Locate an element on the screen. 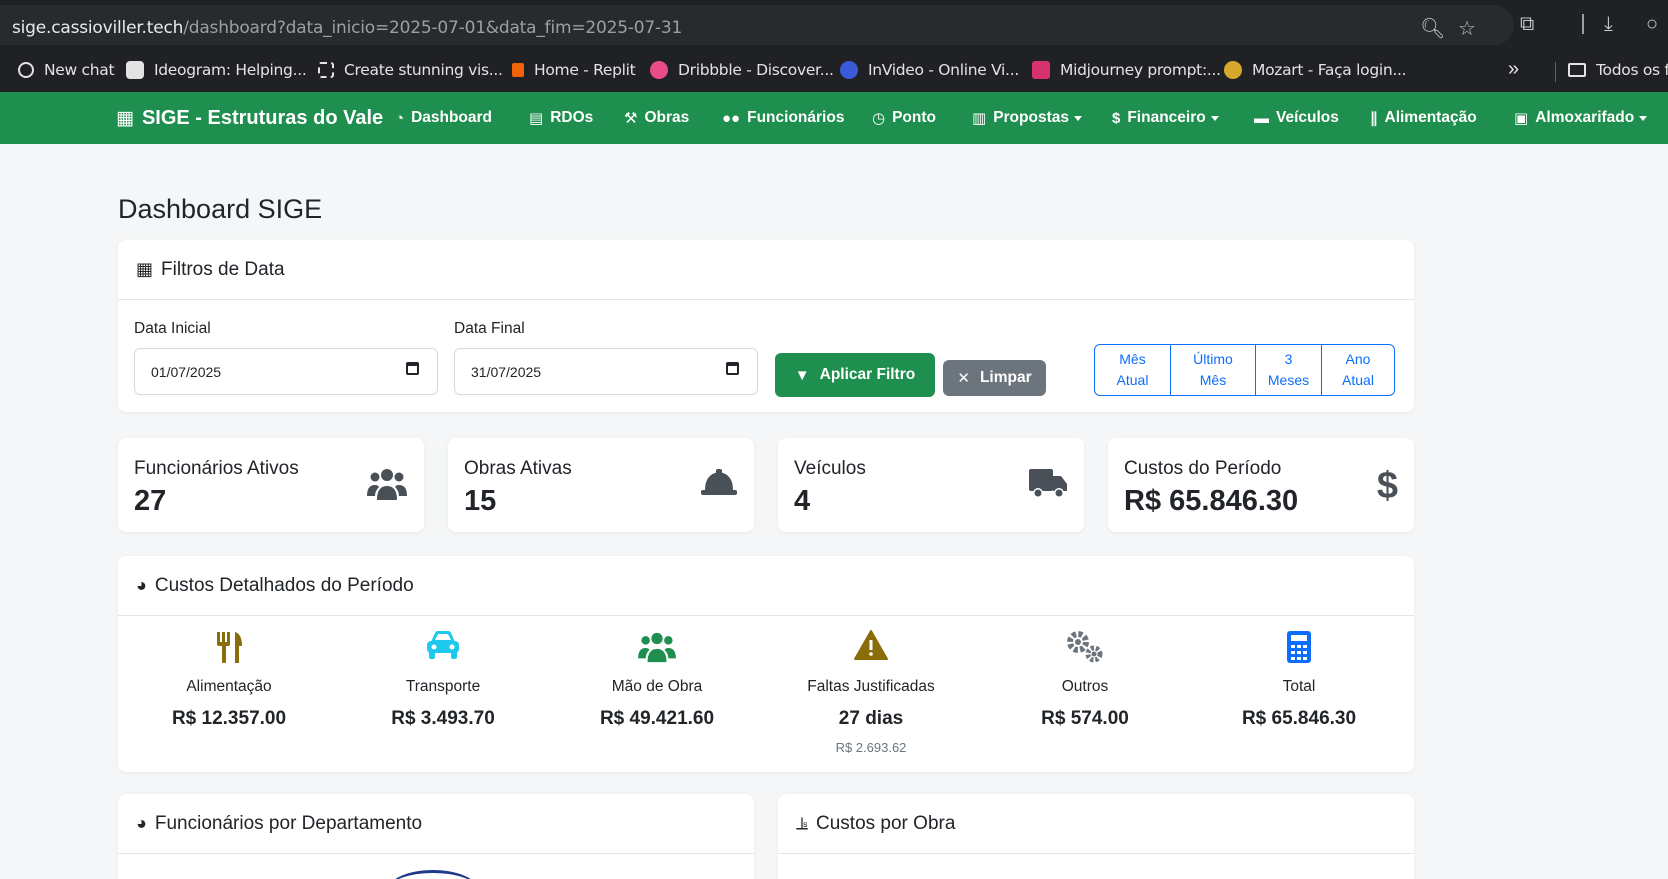 The image size is (1668, 879). close-icon: ✕ is located at coordinates (963, 378).